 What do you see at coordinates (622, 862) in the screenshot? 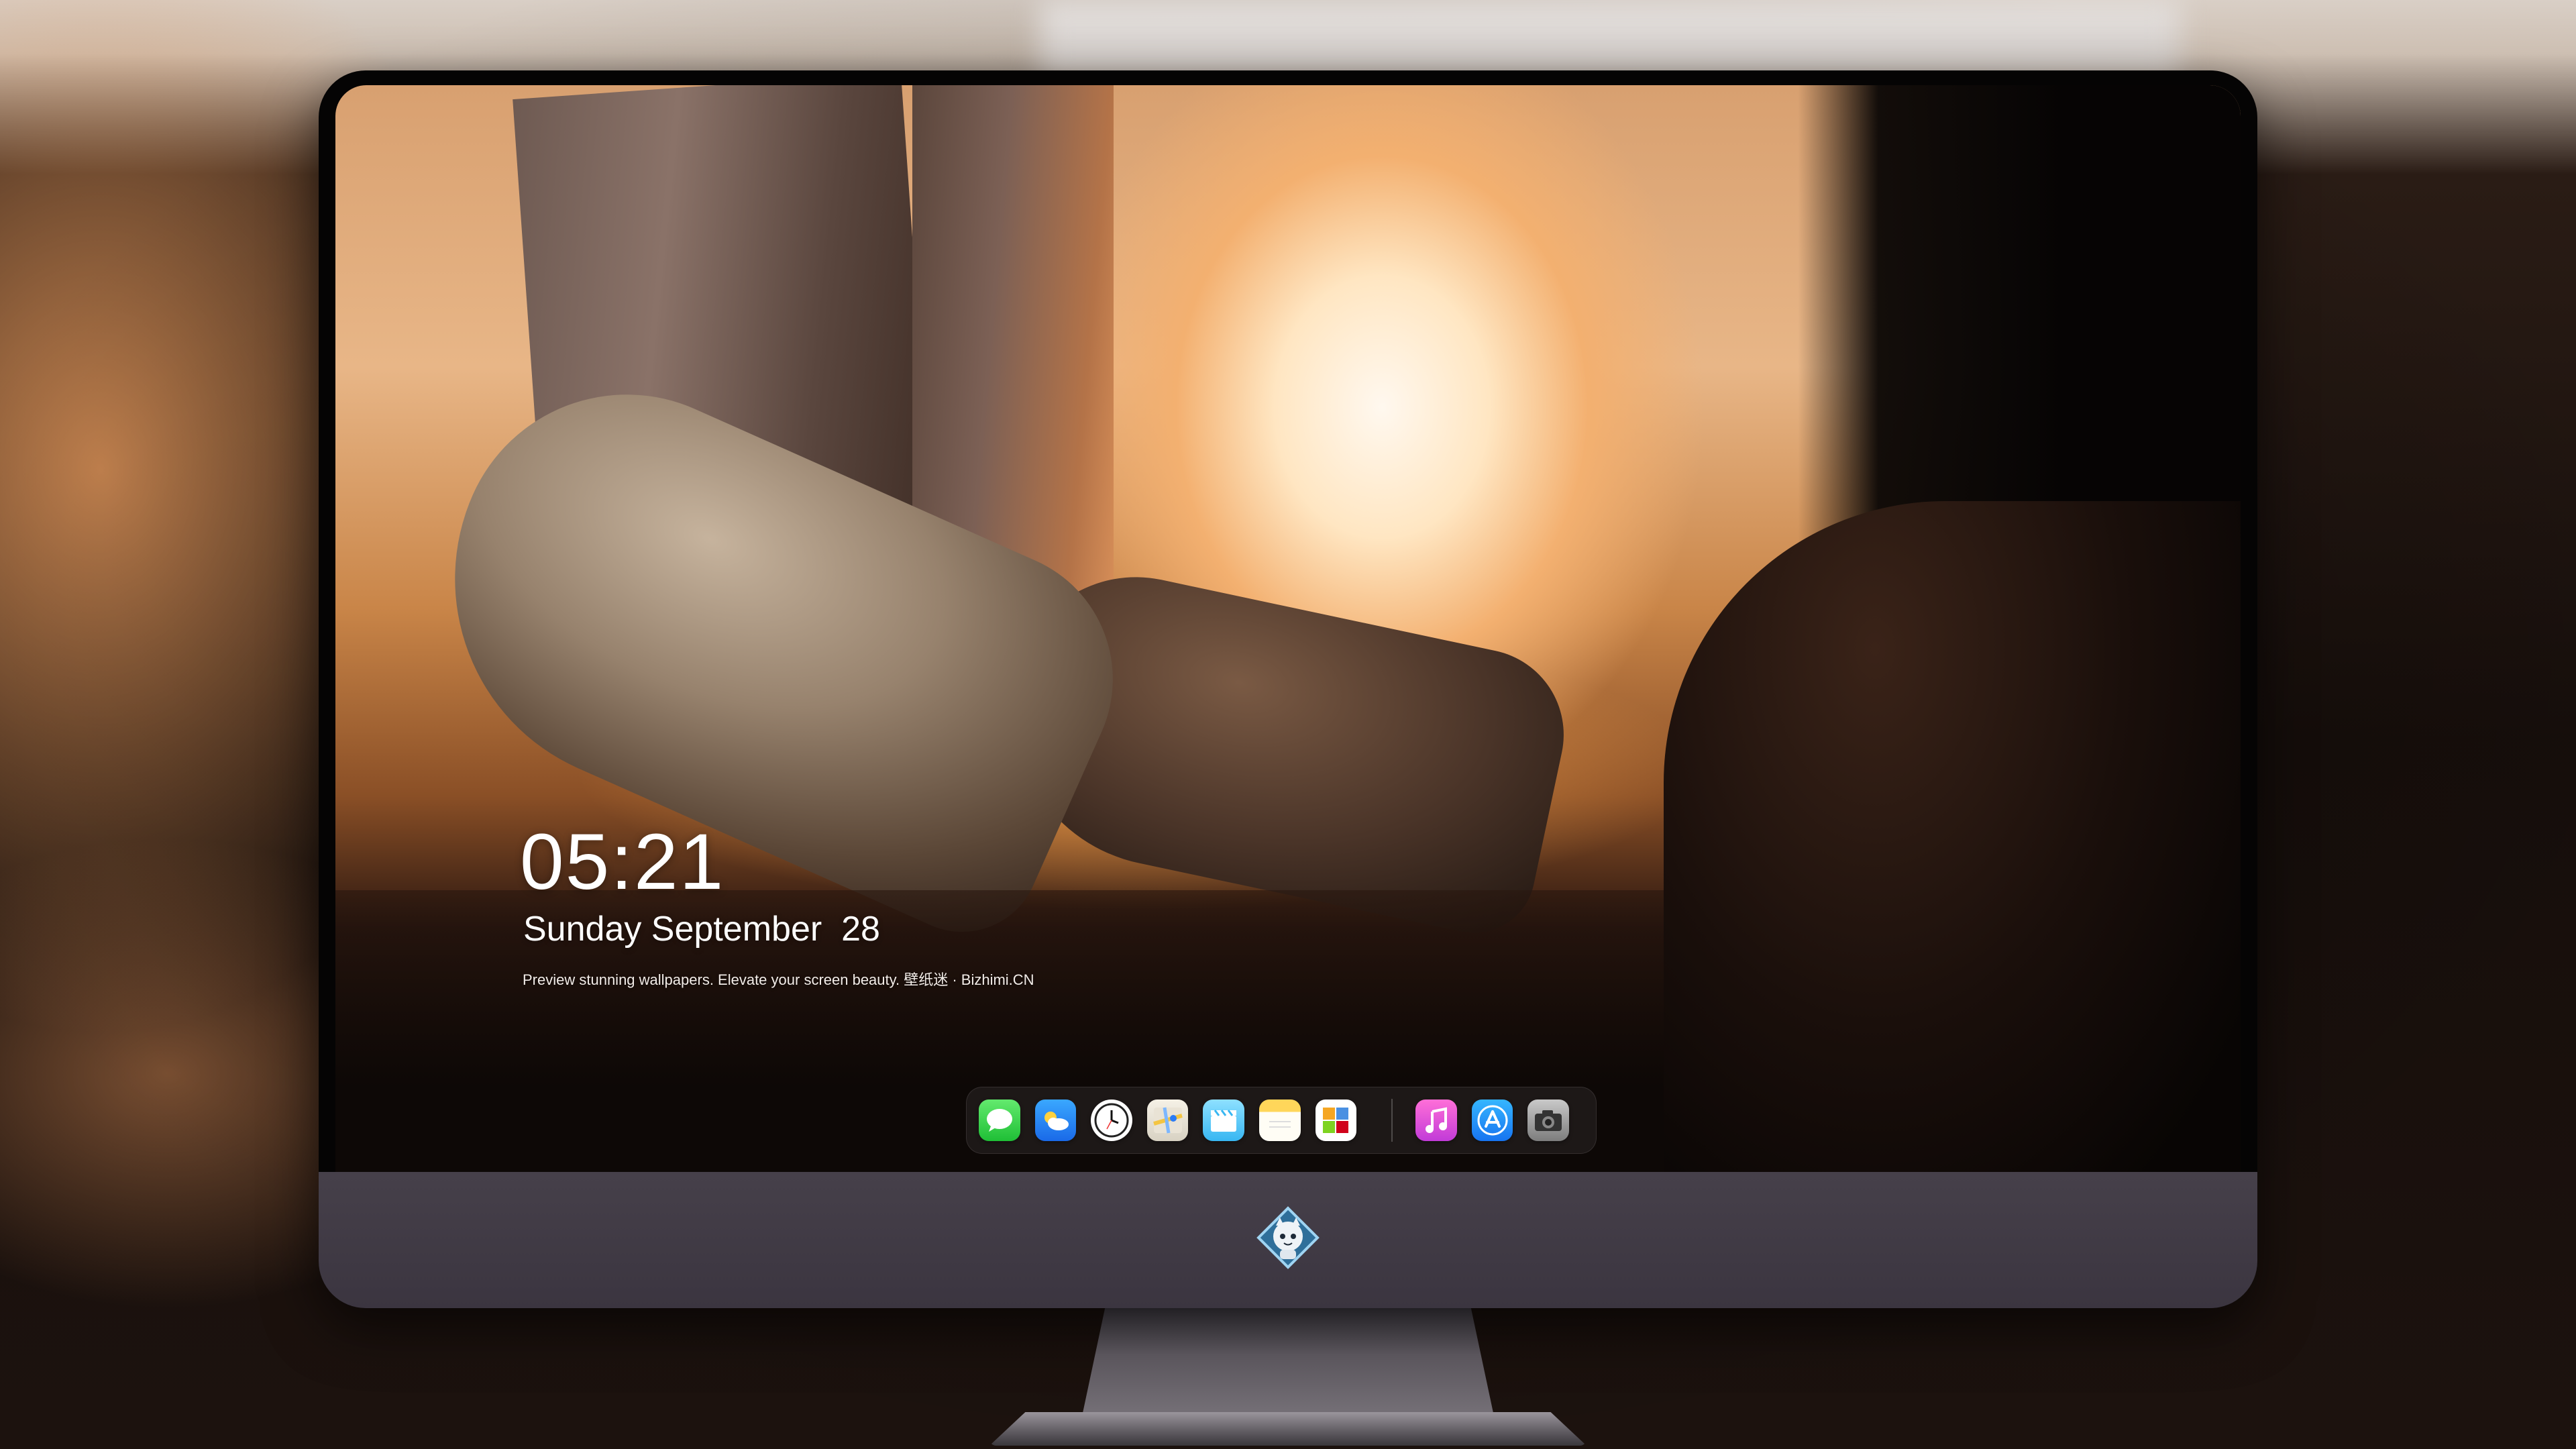
I see `lockscreen-time: 05:21` at bounding box center [622, 862].